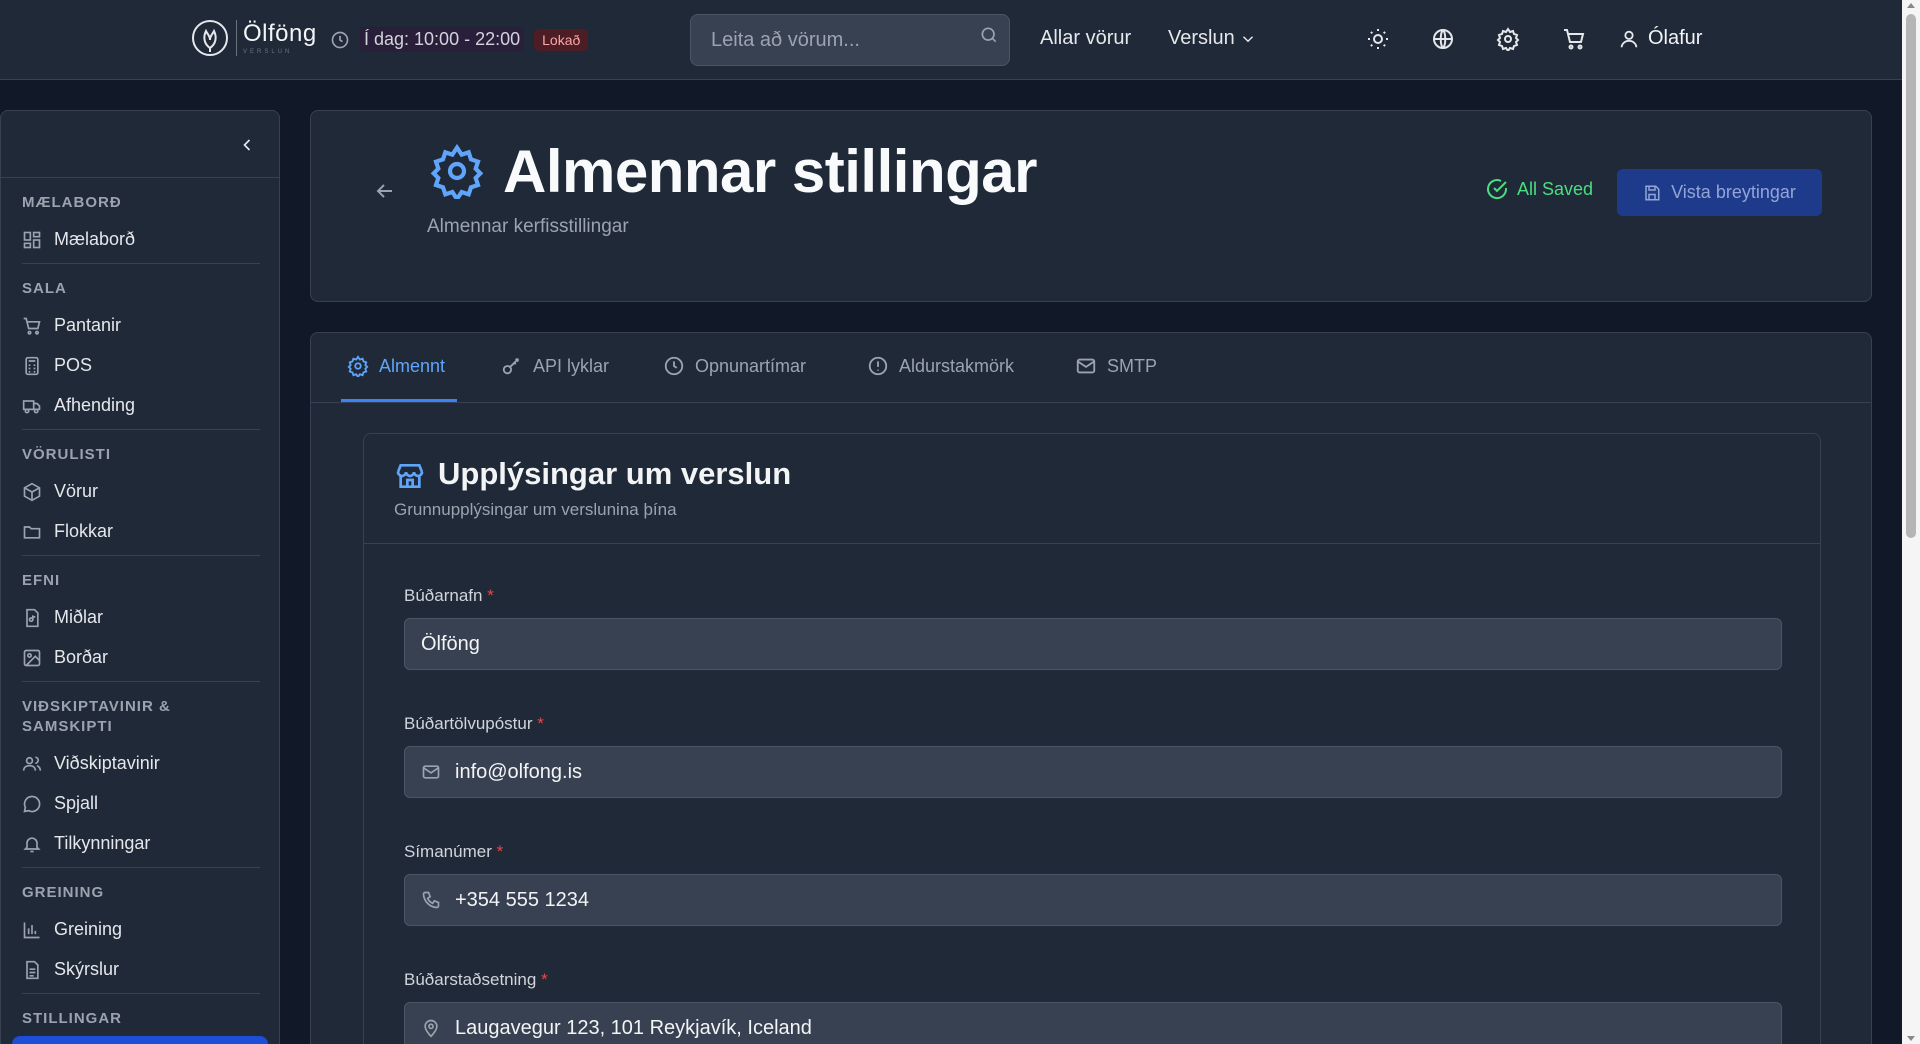 The height and width of the screenshot is (1044, 1920). I want to click on sidebar-item-banners: Borðar, so click(65, 657).